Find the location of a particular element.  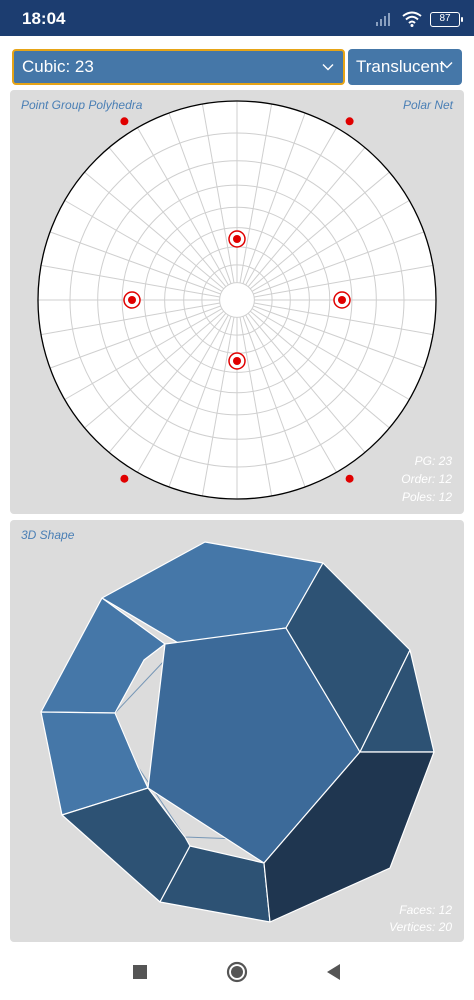

recents-icon is located at coordinates (140, 972).